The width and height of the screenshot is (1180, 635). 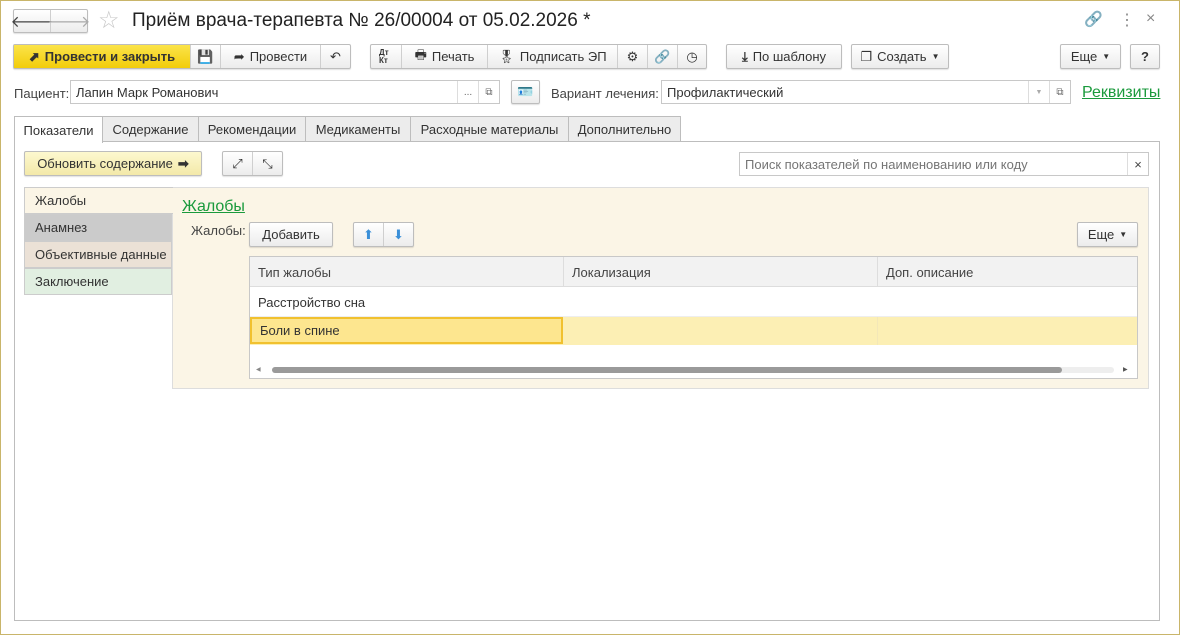 What do you see at coordinates (239, 56) in the screenshot?
I see `arrow-forward-icon: ➦` at bounding box center [239, 56].